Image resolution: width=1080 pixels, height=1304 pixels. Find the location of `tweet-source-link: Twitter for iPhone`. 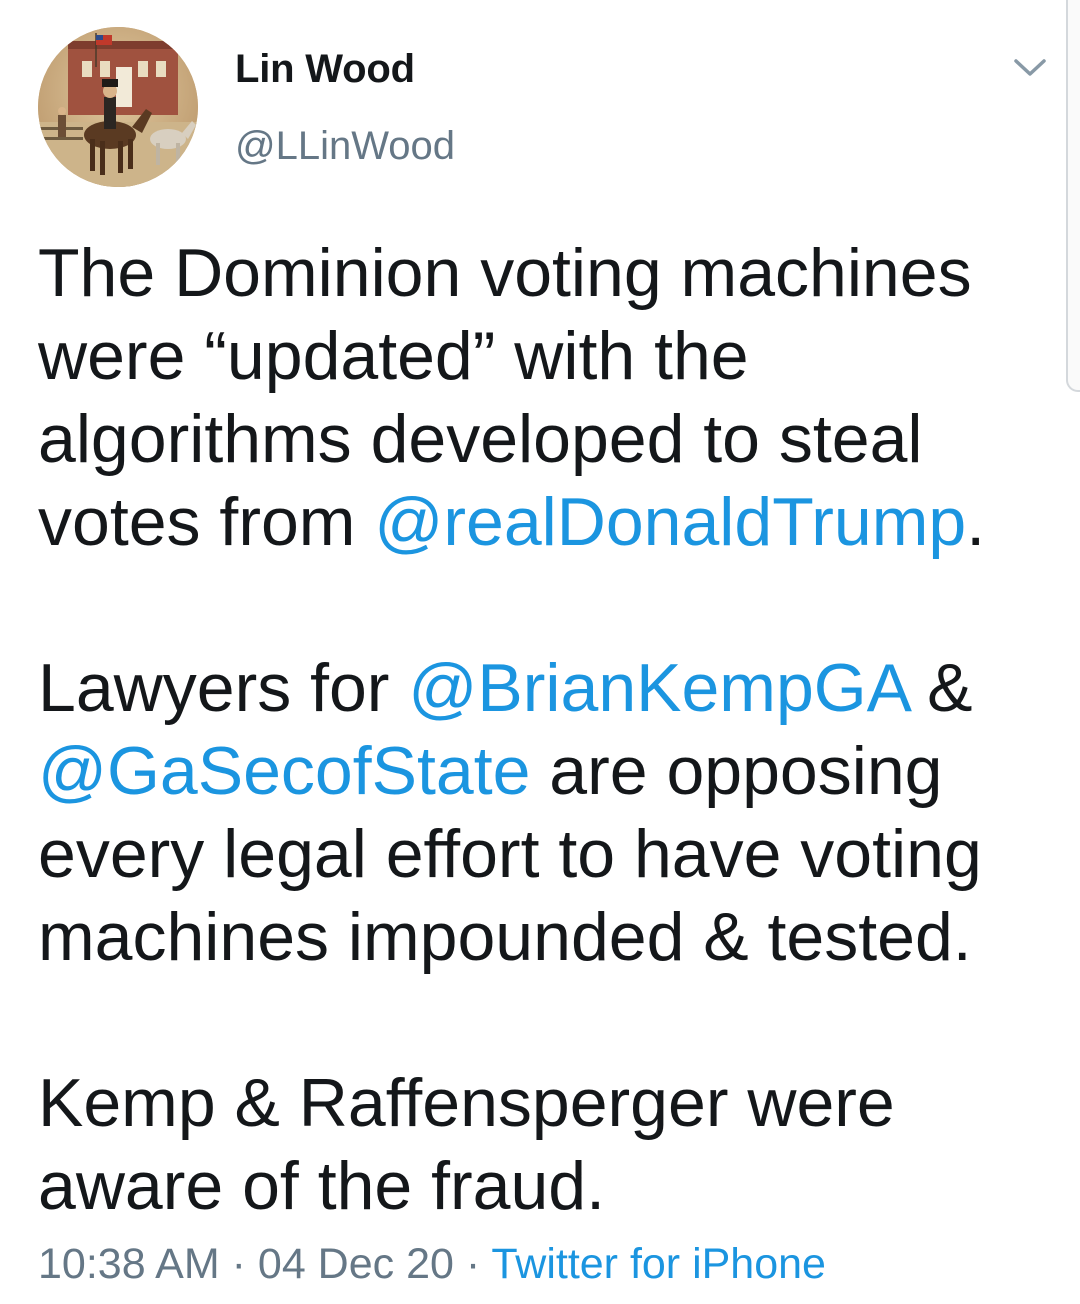

tweet-source-link: Twitter for iPhone is located at coordinates (658, 1264).